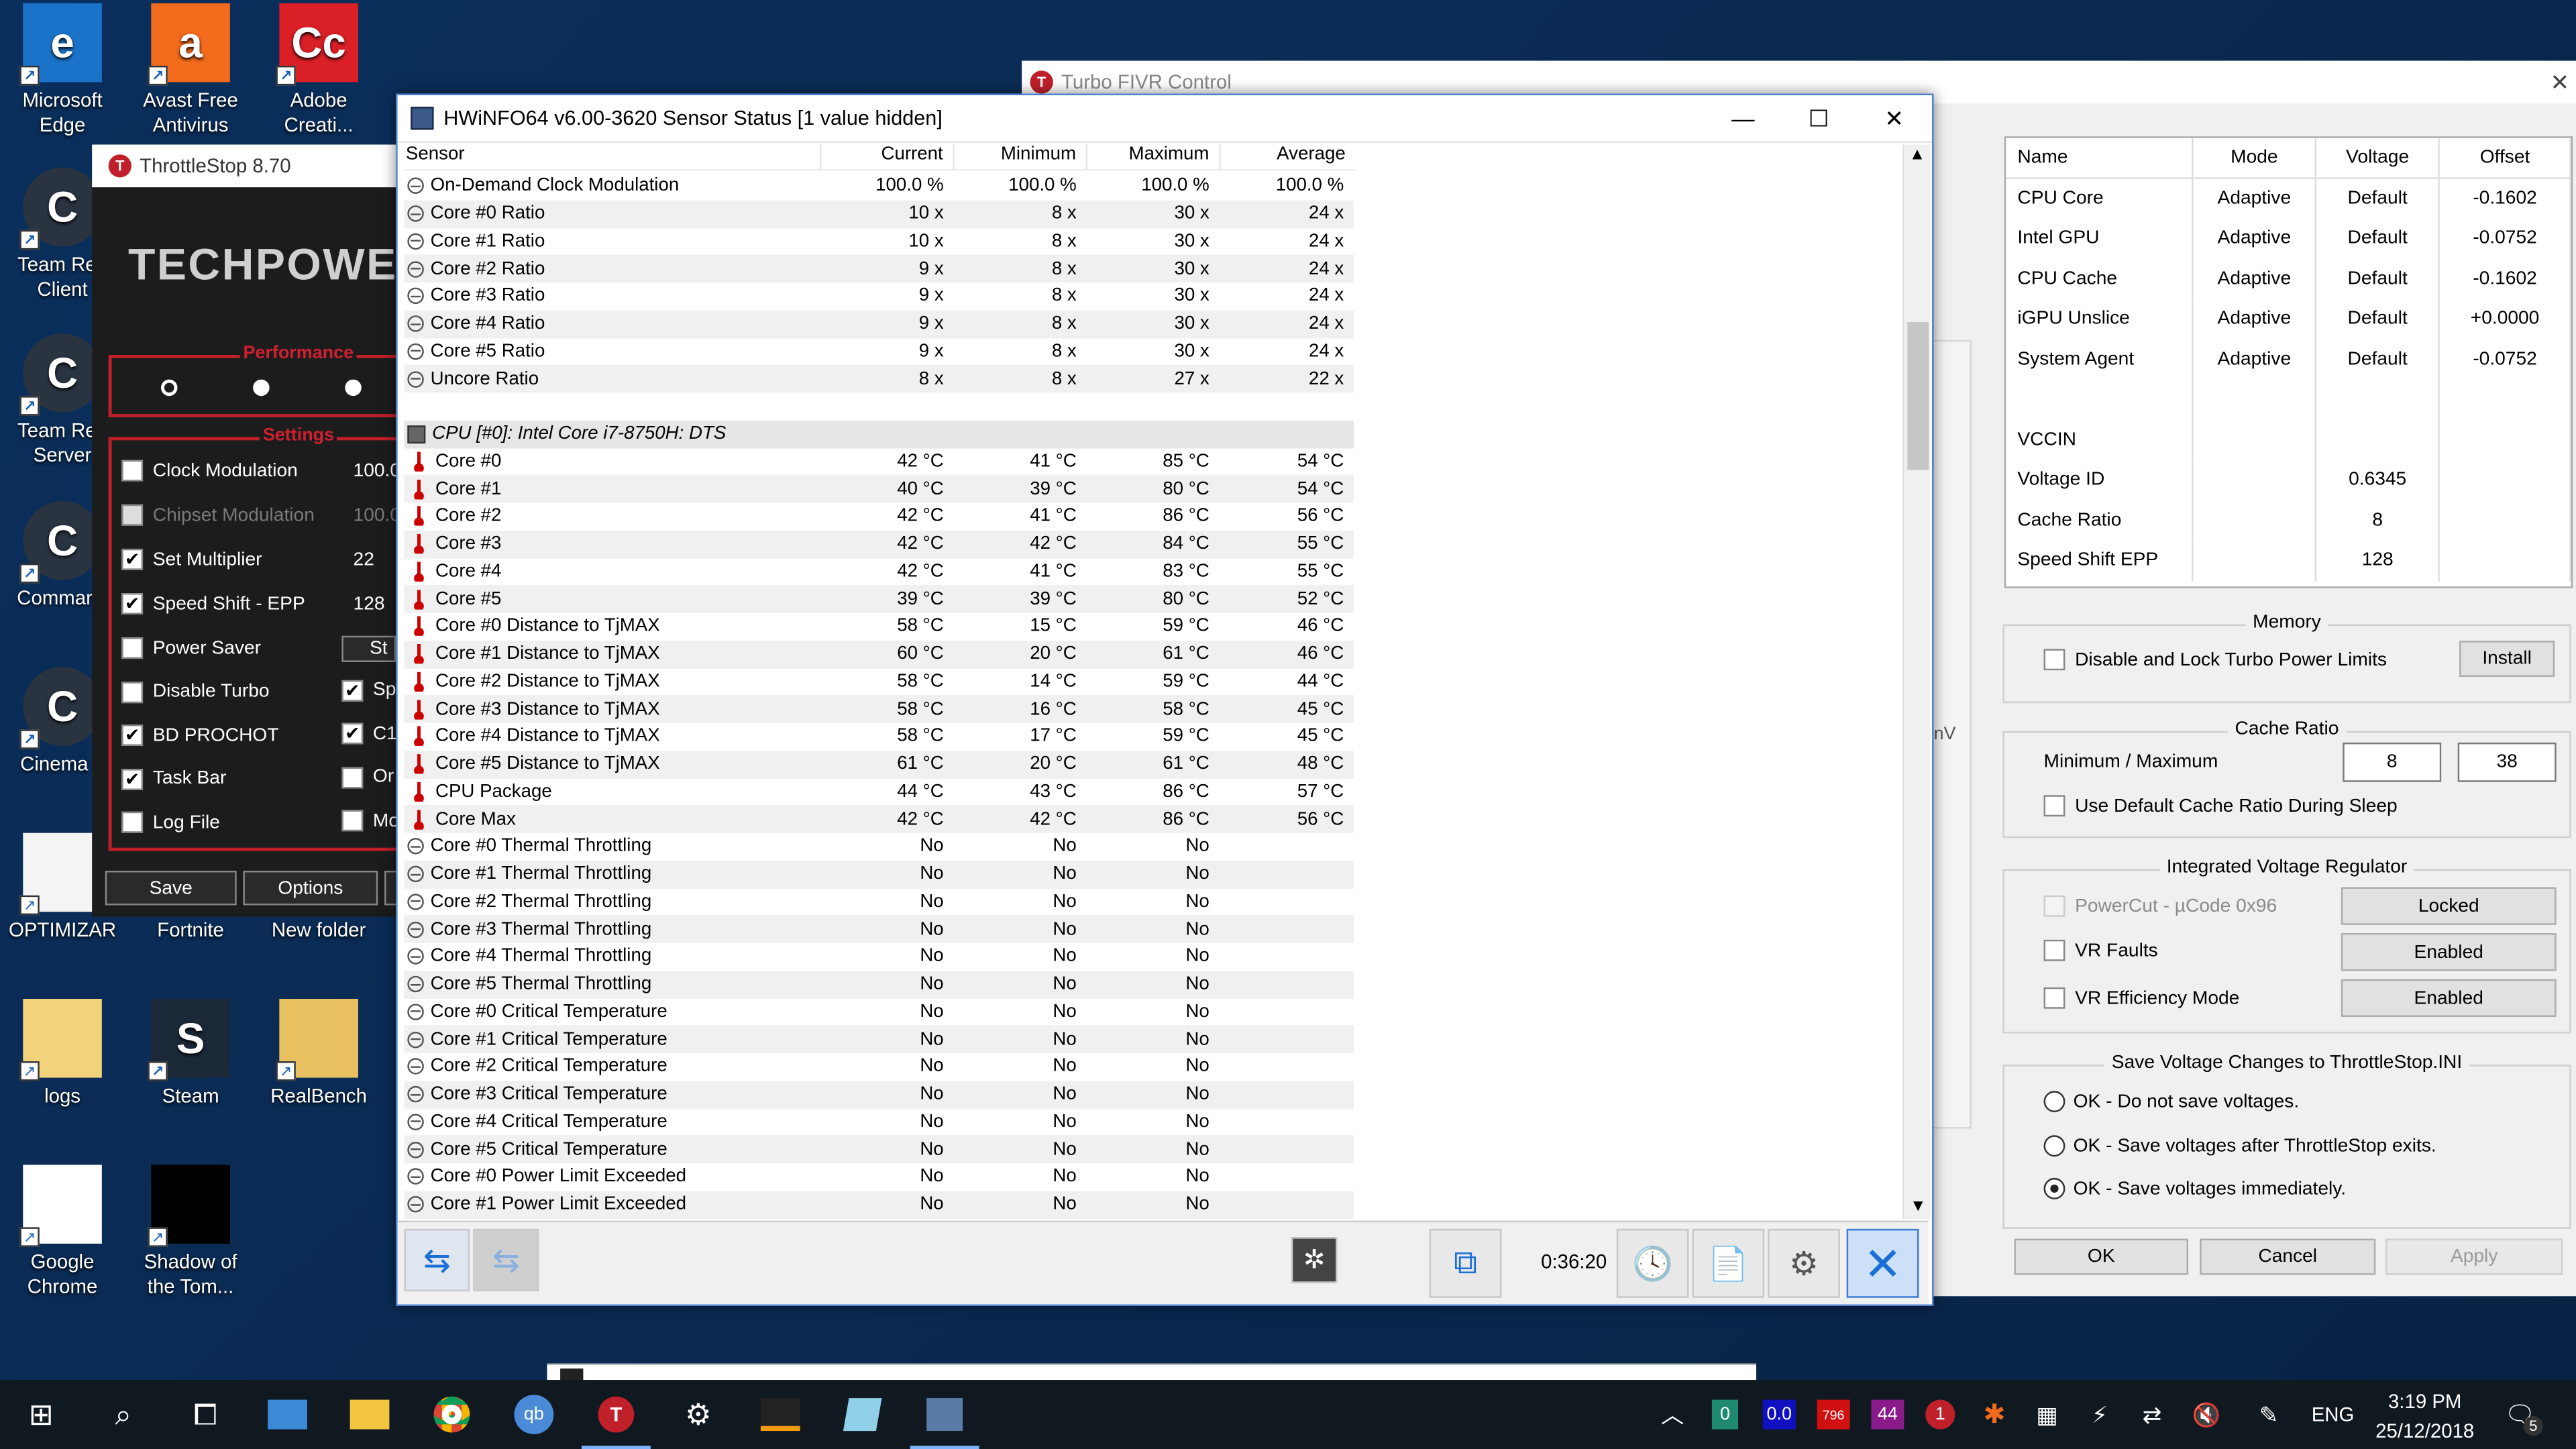  I want to click on table-row: Core #1 Power Limit Exceeded No No No, so click(1153, 1204).